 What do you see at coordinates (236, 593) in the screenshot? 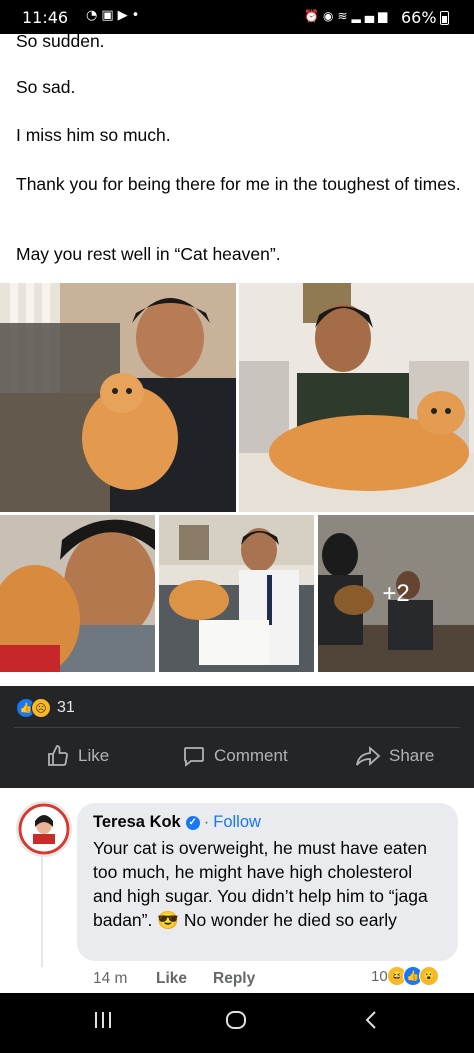
I see `photo-man-in-suit-with-cat` at bounding box center [236, 593].